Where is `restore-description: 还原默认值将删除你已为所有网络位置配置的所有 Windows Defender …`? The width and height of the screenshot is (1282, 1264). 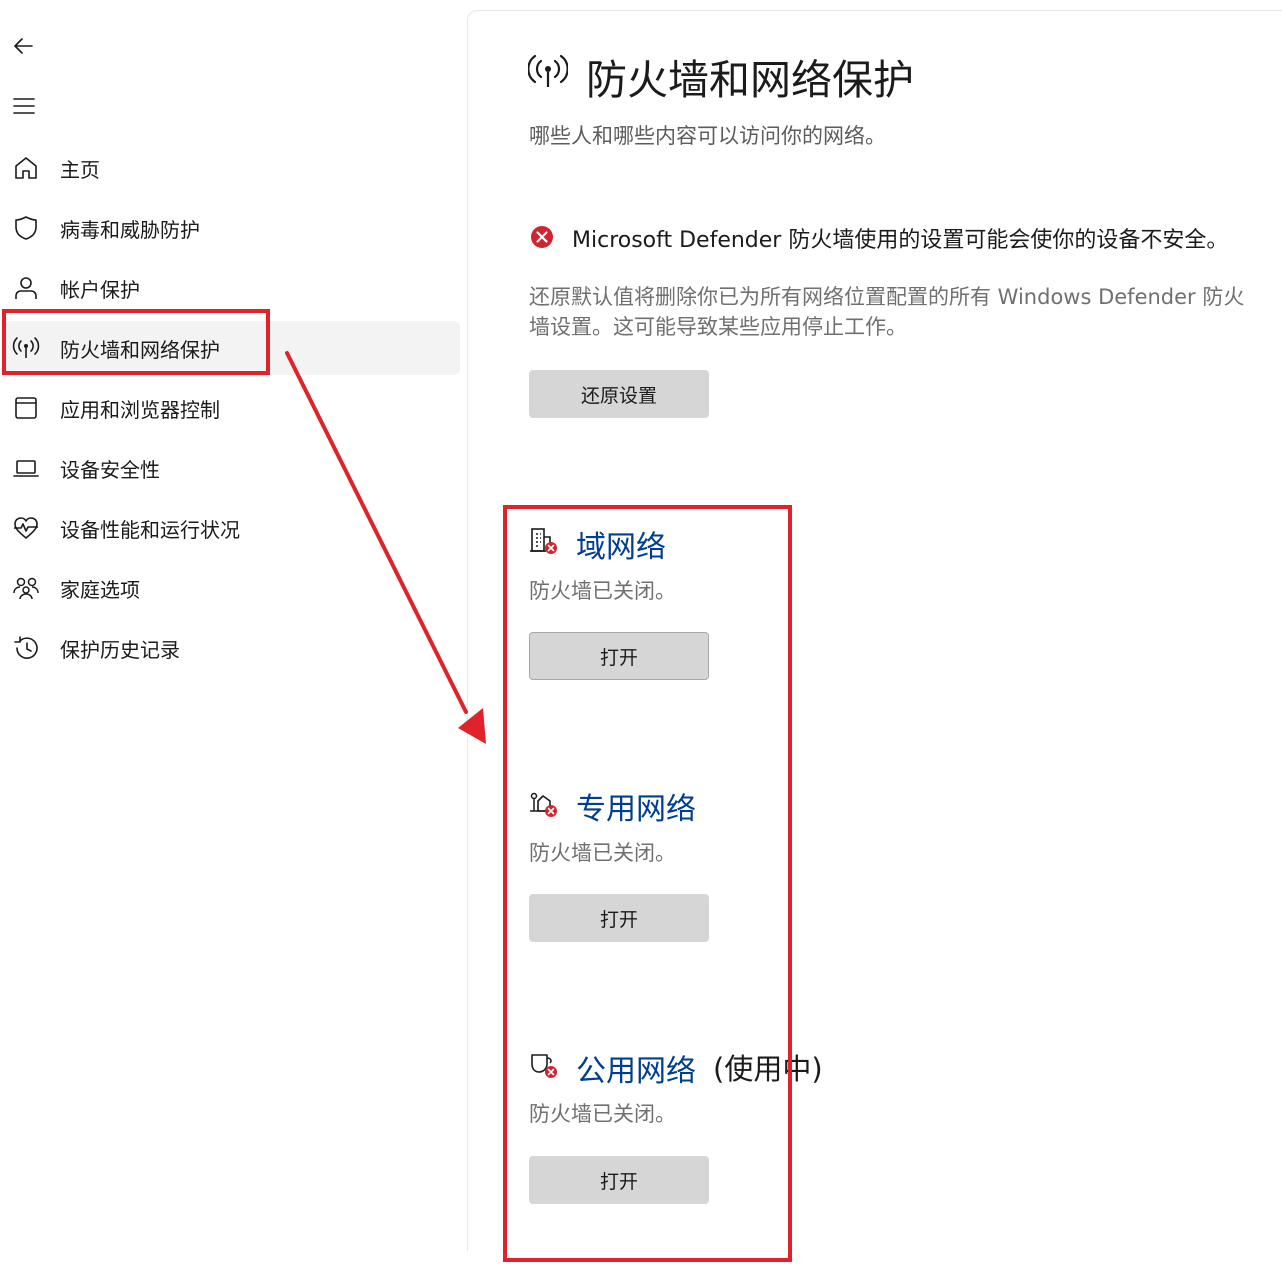
restore-description: 还原默认值将删除你已为所有网络位置配置的所有 Windows Defender … is located at coordinates (887, 312).